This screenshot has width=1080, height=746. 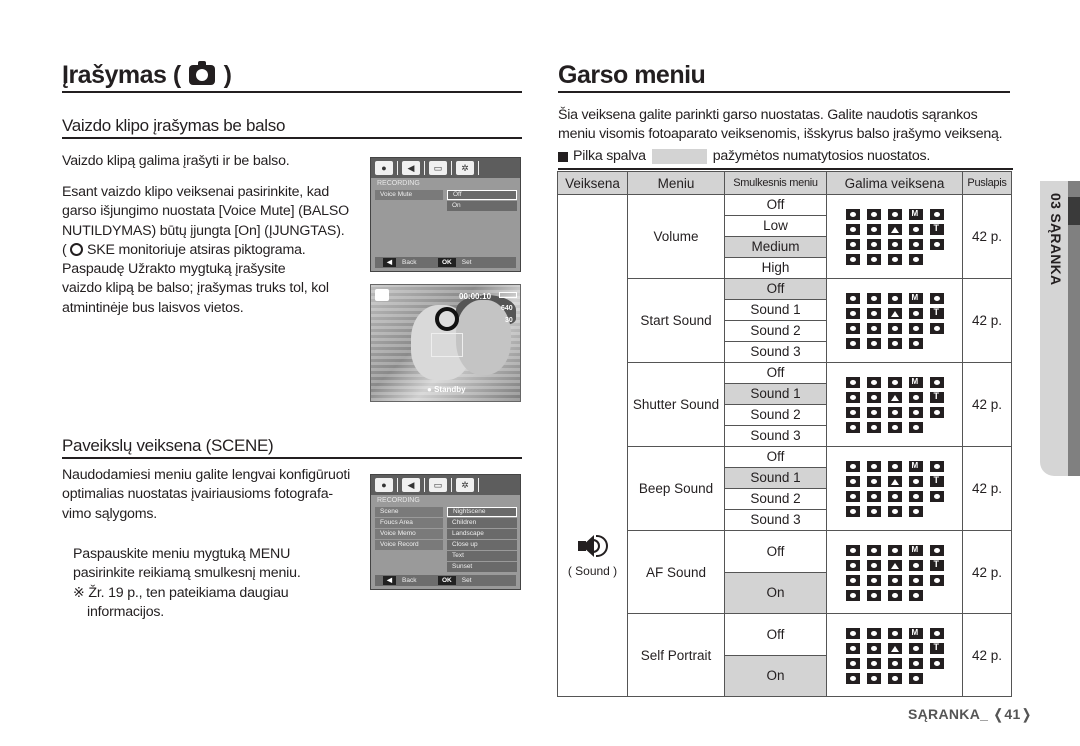 What do you see at coordinates (438, 485) in the screenshot?
I see `display-tab-icon: ▭` at bounding box center [438, 485].